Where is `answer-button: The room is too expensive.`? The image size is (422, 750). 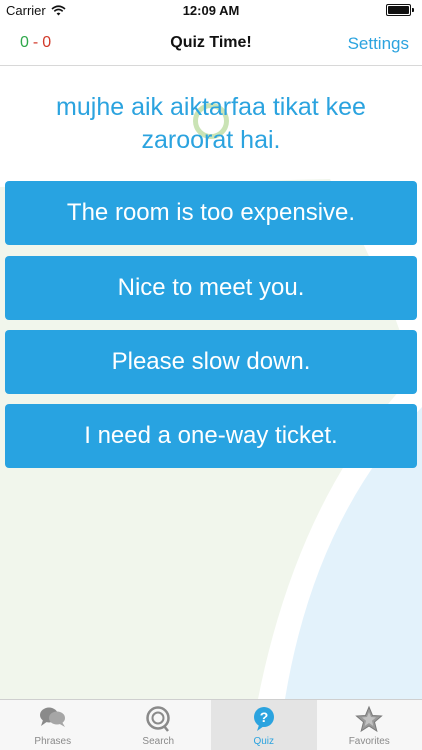 answer-button: The room is too expensive. is located at coordinates (211, 213).